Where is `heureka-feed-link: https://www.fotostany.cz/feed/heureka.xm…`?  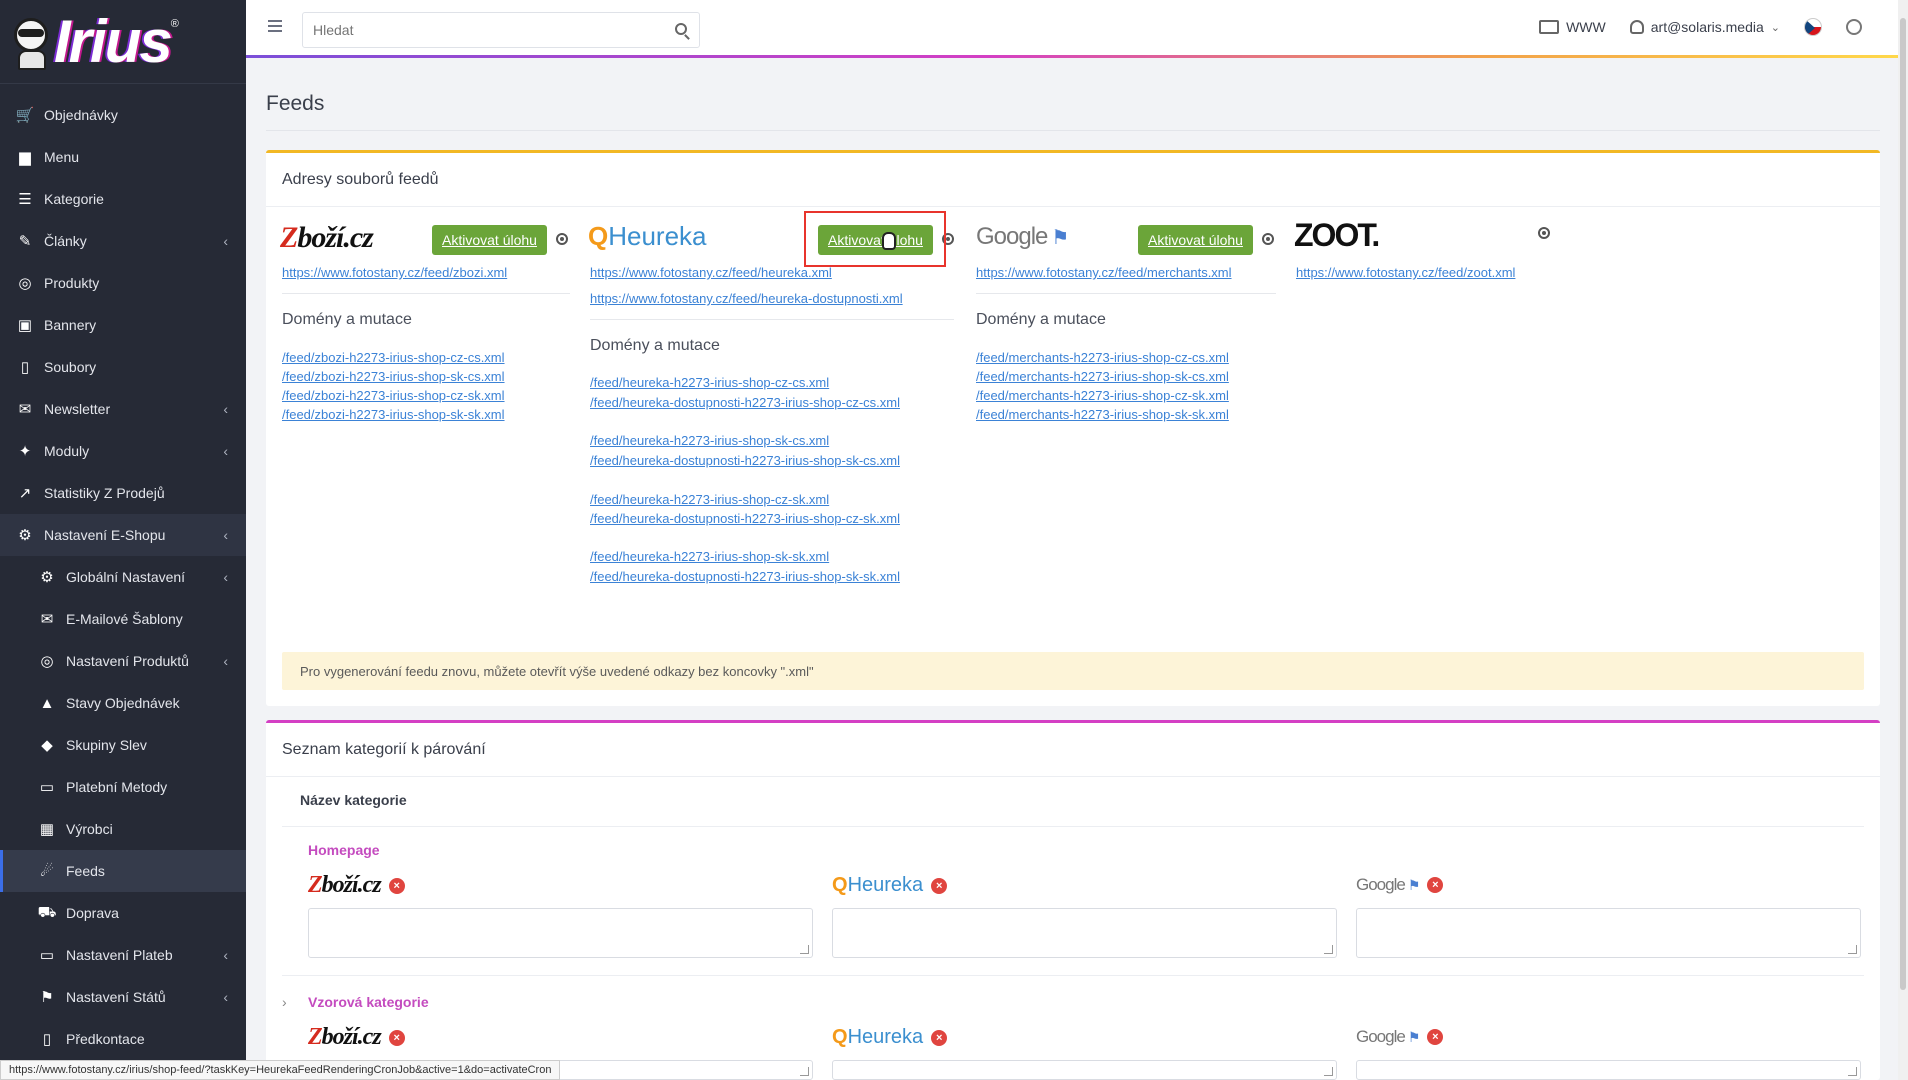
heureka-feed-link: https://www.fotostany.cz/feed/heureka.xm… is located at coordinates (711, 272).